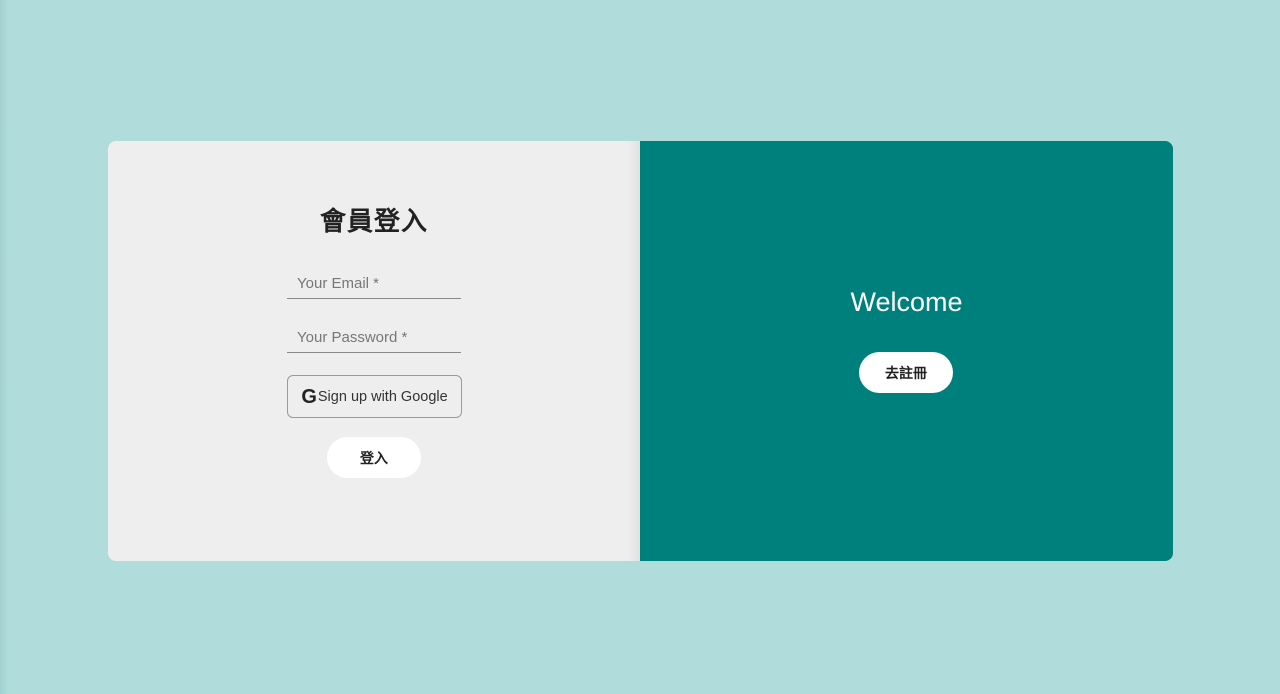  What do you see at coordinates (373, 222) in the screenshot?
I see `login-title: 會員登入` at bounding box center [373, 222].